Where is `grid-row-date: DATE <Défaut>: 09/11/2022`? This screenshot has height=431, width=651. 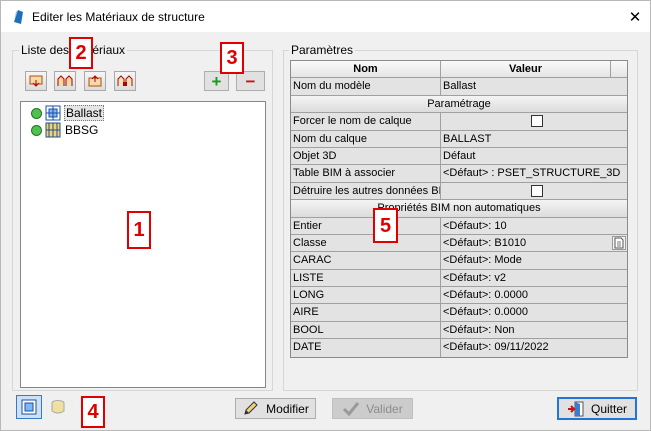
grid-row-date: DATE <Défaut>: 09/11/2022 is located at coordinates (459, 348).